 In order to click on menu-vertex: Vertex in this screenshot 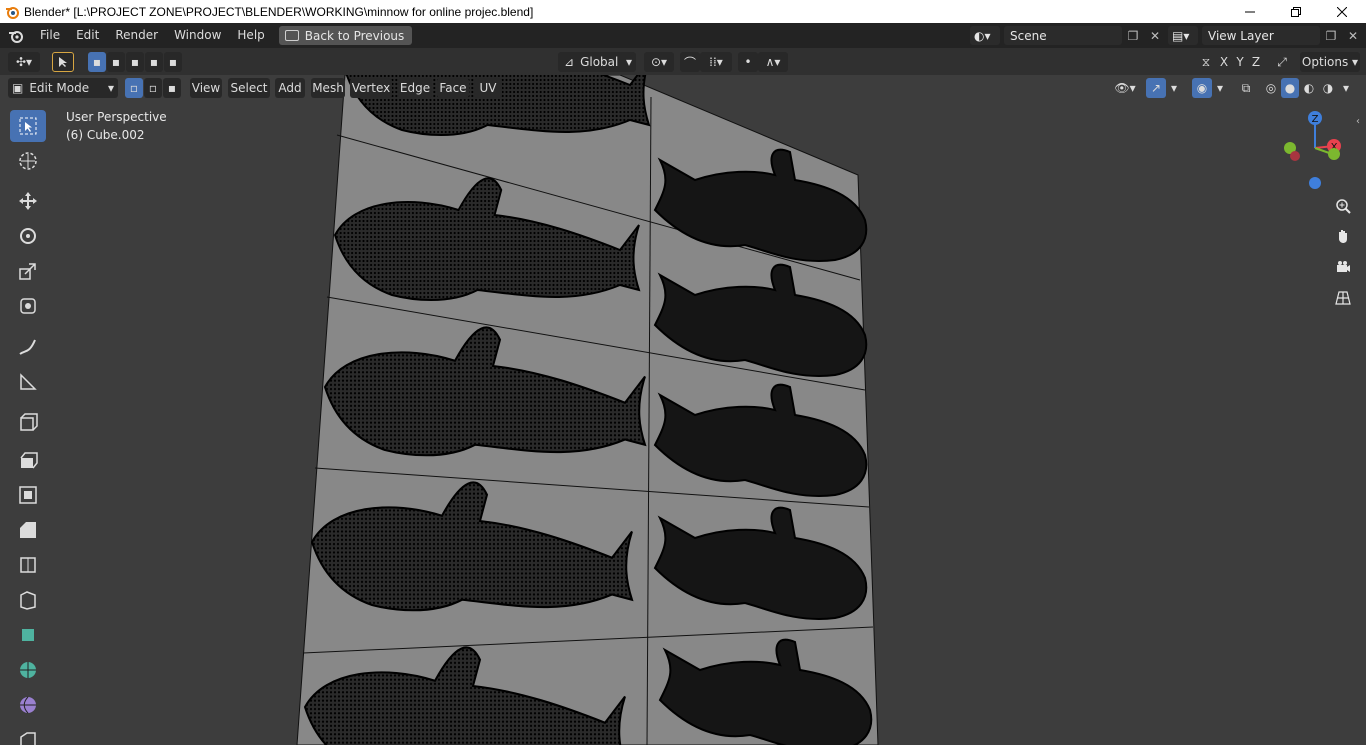, I will do `click(371, 88)`.